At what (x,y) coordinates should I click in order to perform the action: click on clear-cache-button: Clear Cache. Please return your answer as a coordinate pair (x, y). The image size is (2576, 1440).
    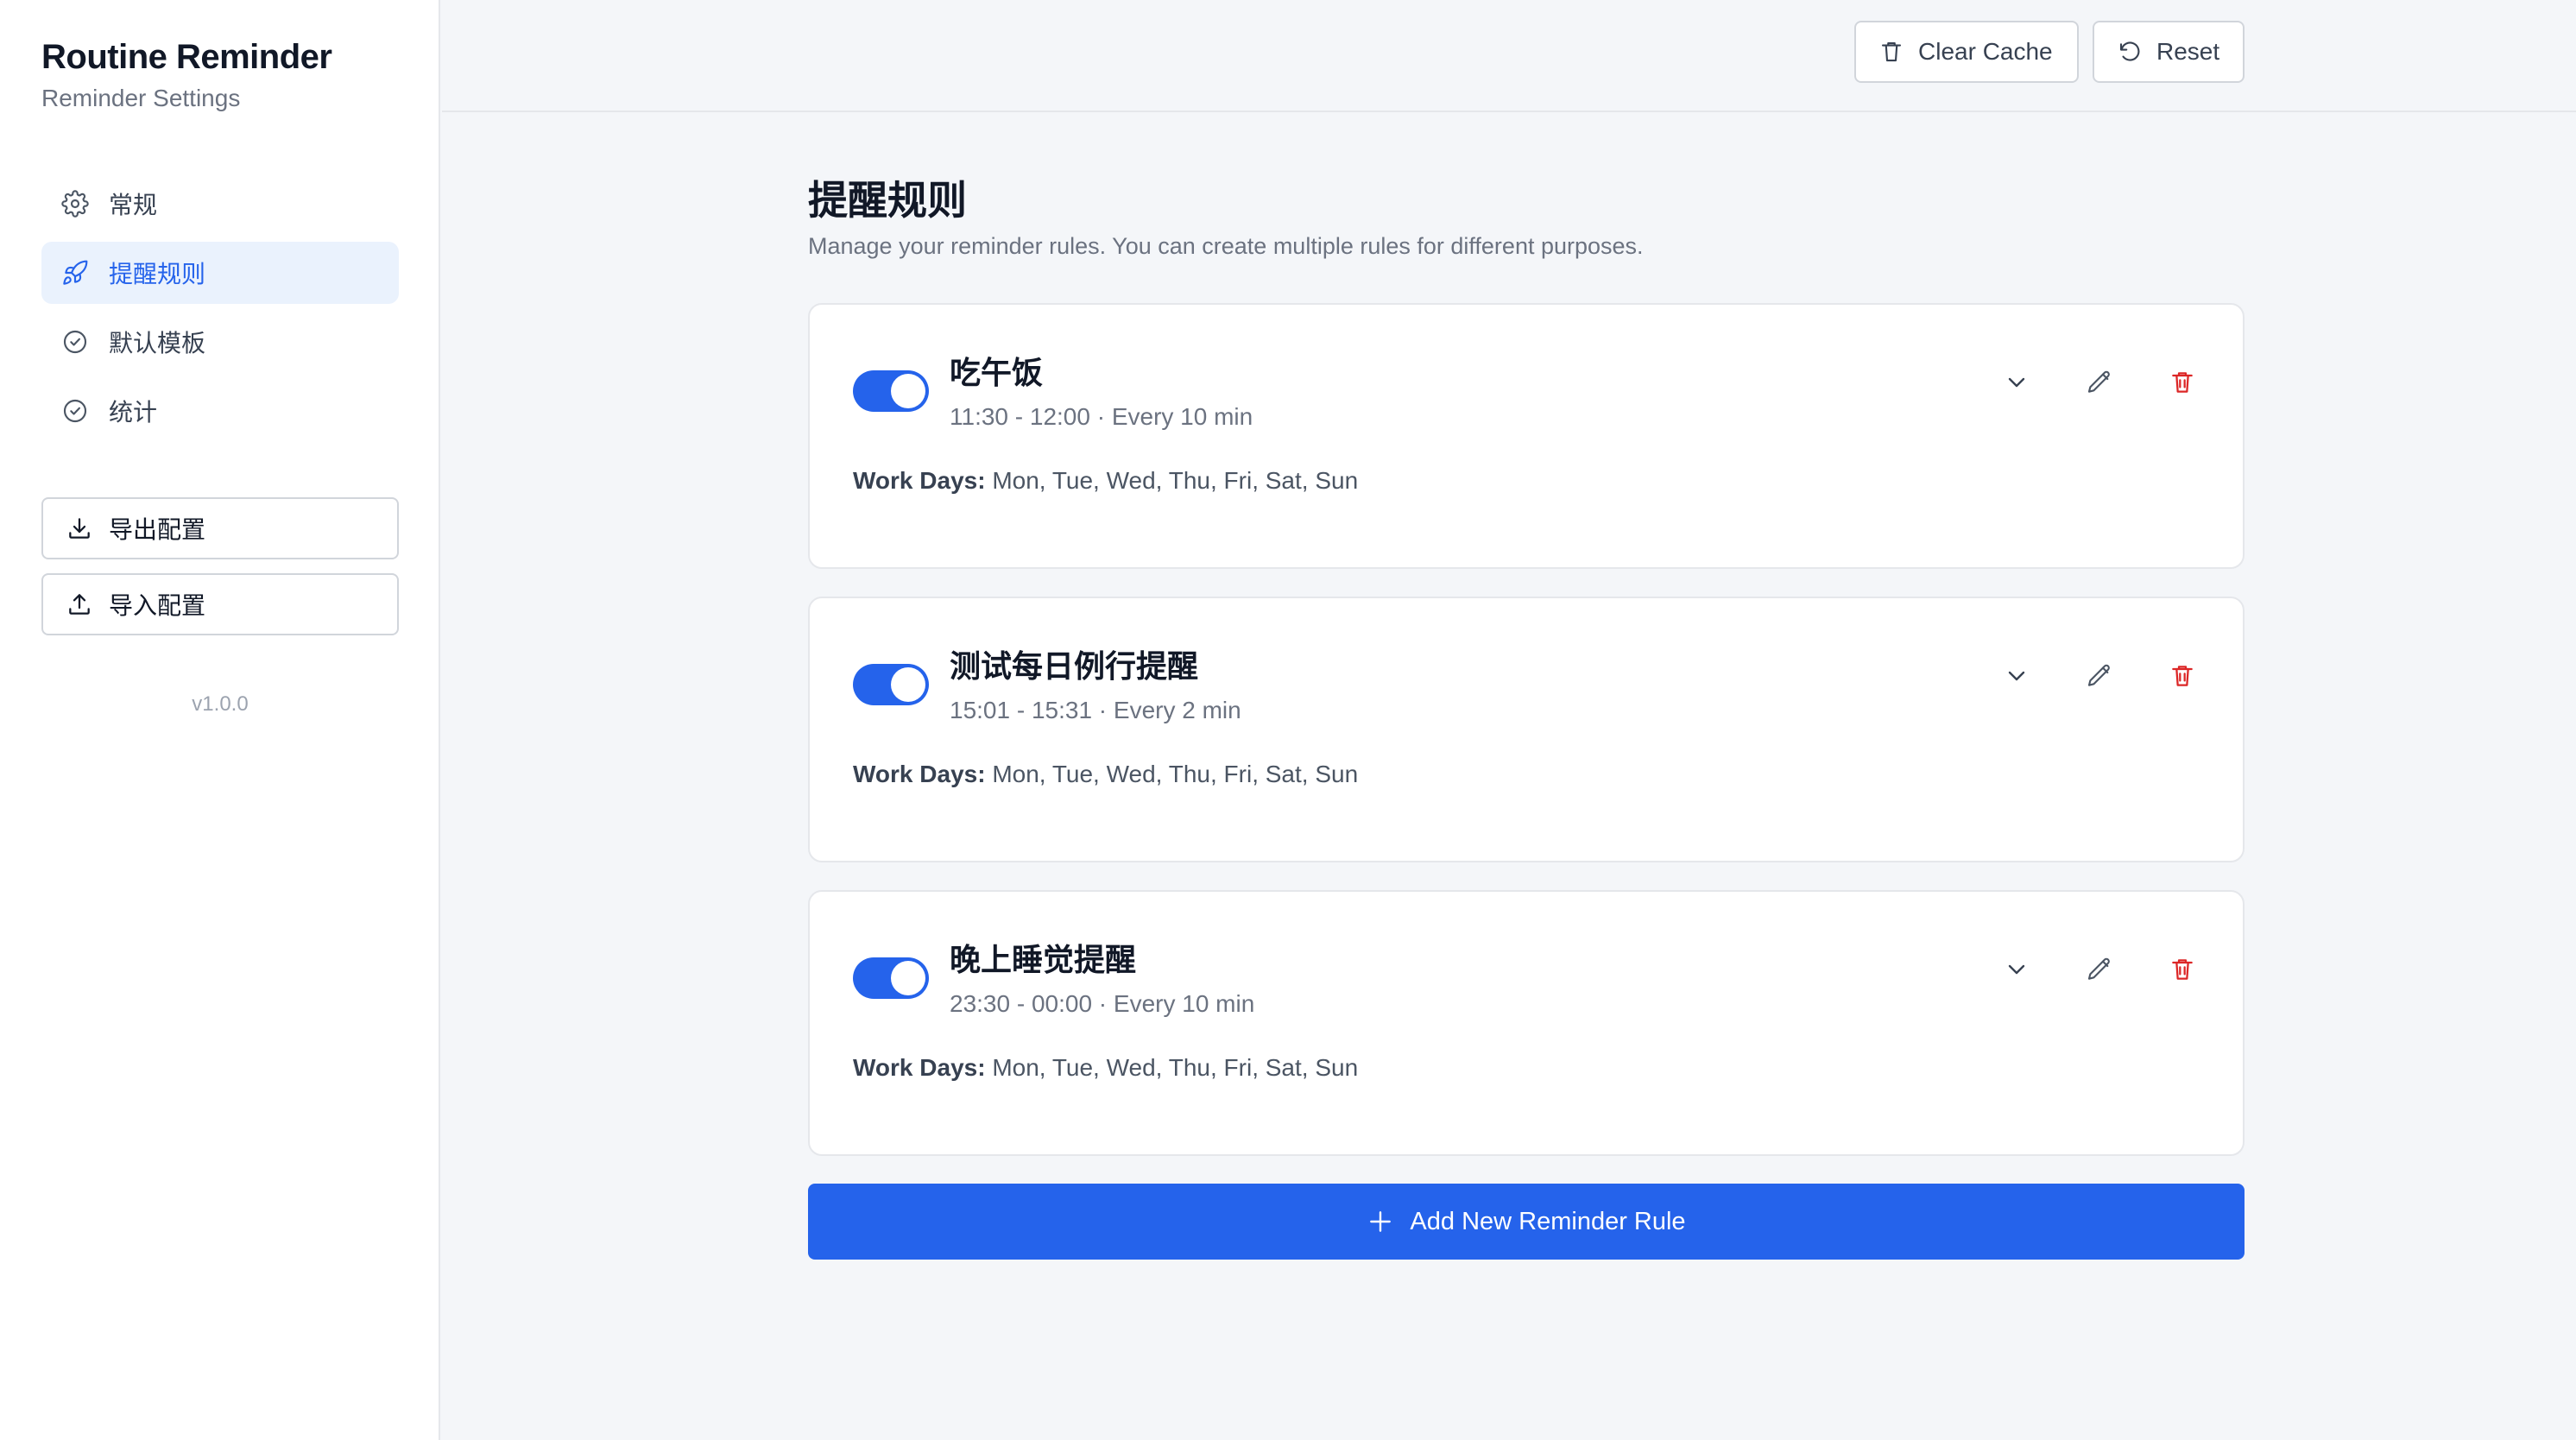
    Looking at the image, I should click on (1966, 52).